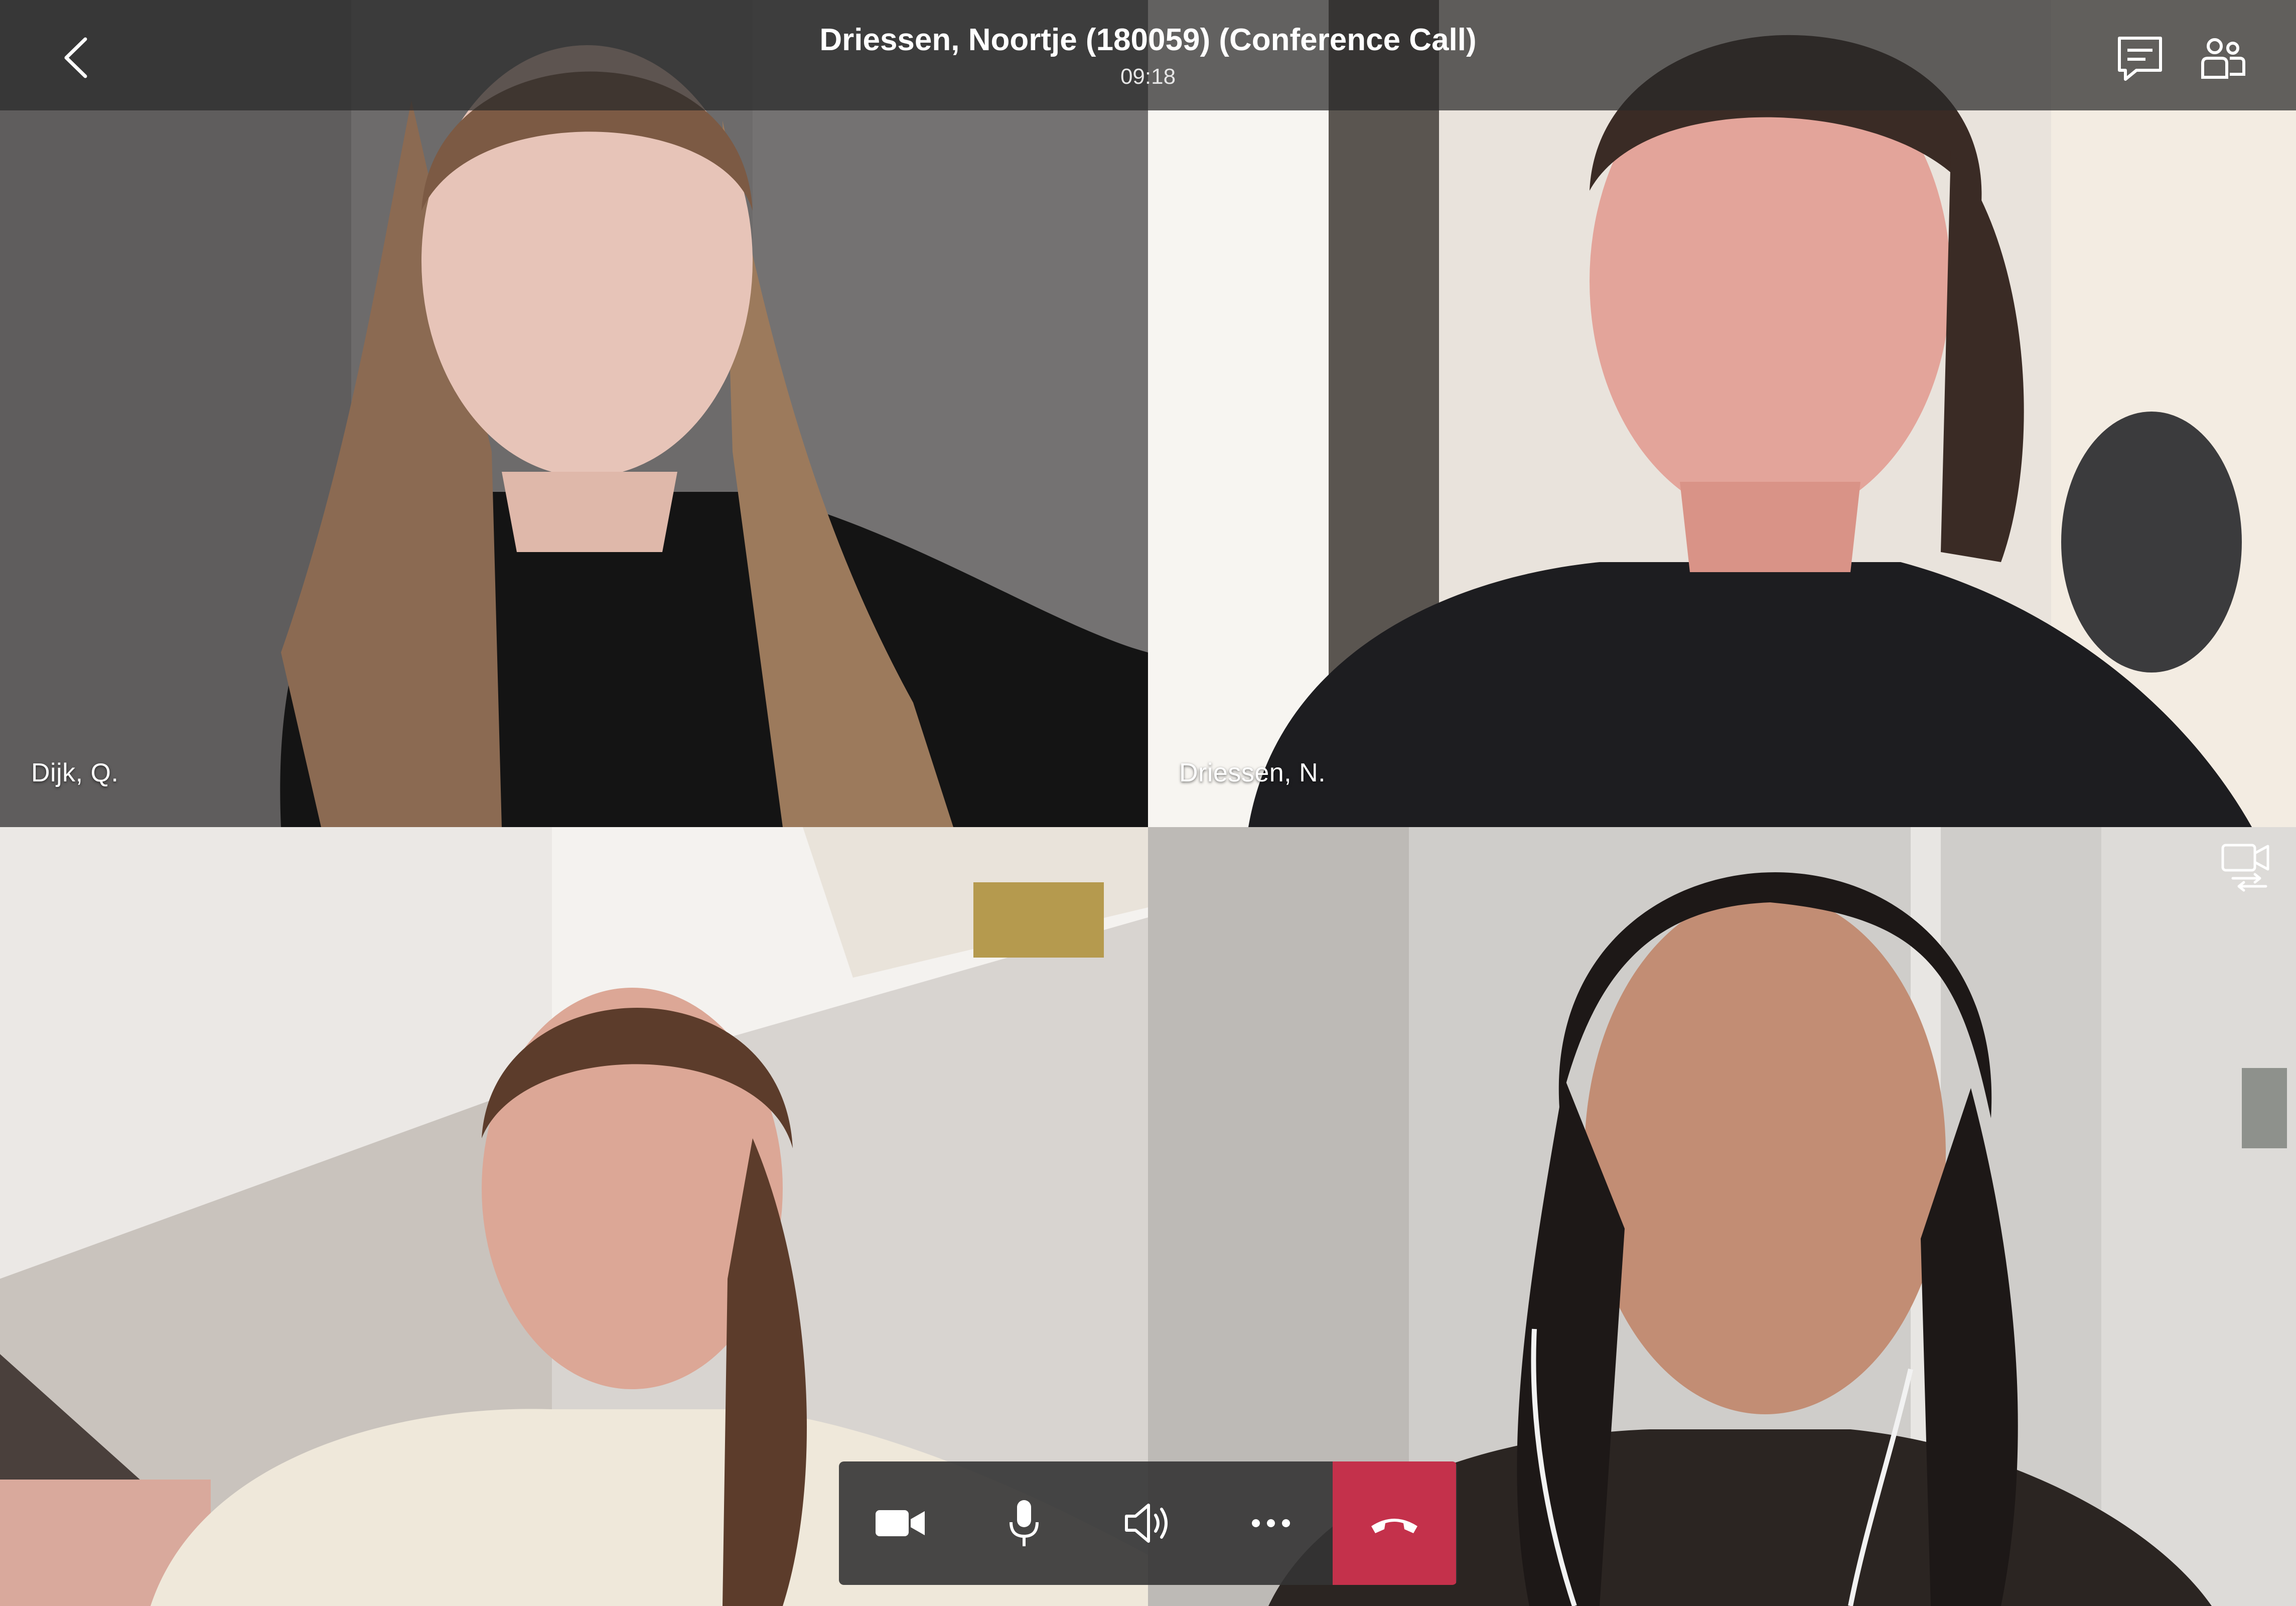 The width and height of the screenshot is (2296, 1606). I want to click on chat-icon, so click(2140, 59).